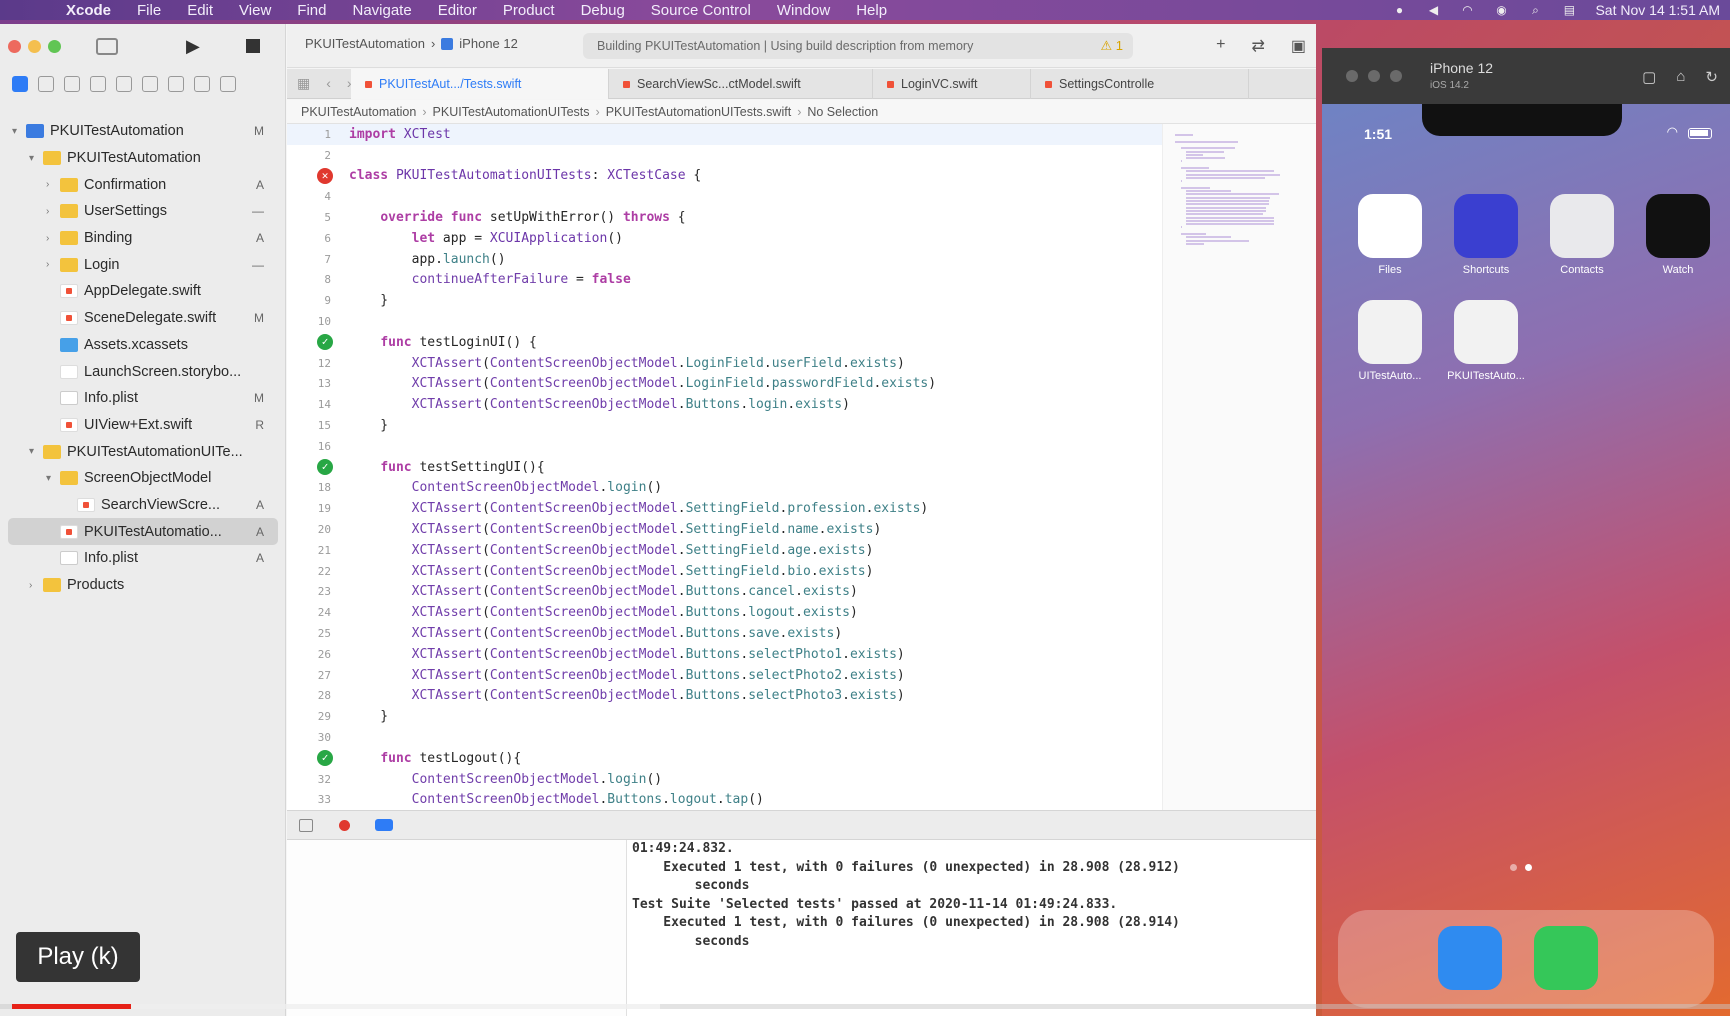  Describe the element at coordinates (603, 10) in the screenshot. I see `menu-item-debug: Debug` at that location.